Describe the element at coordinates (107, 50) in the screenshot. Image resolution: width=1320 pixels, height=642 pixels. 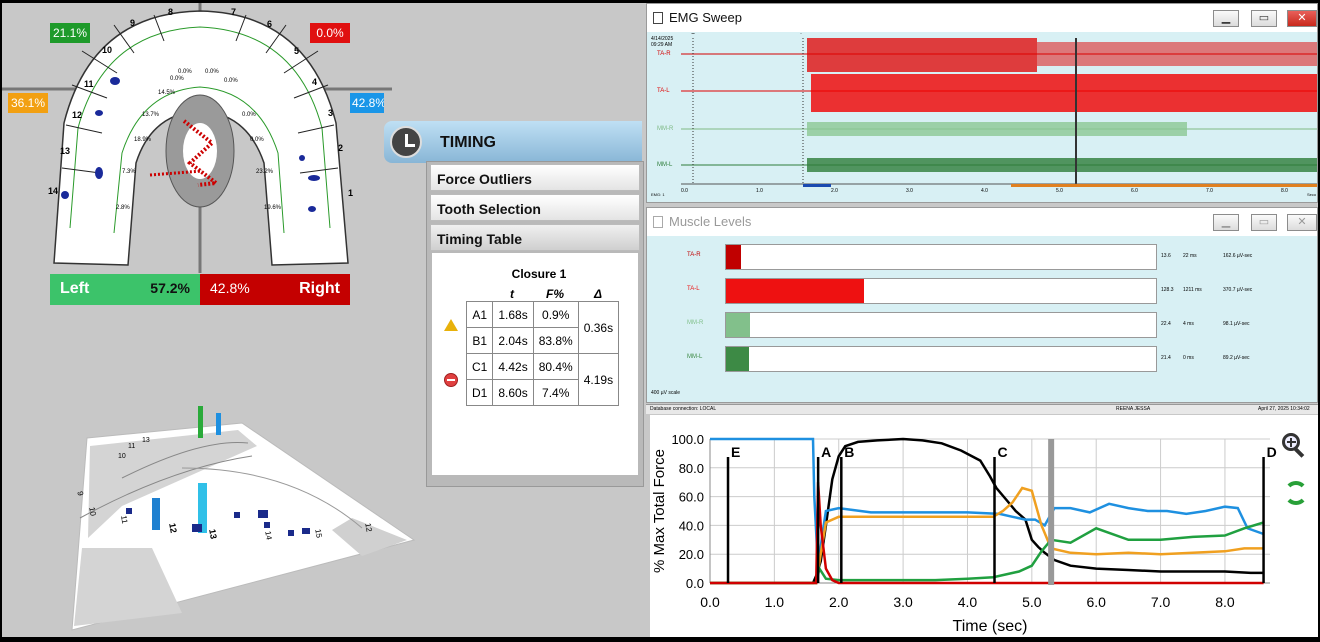
I see `tooth-number: 10` at that location.